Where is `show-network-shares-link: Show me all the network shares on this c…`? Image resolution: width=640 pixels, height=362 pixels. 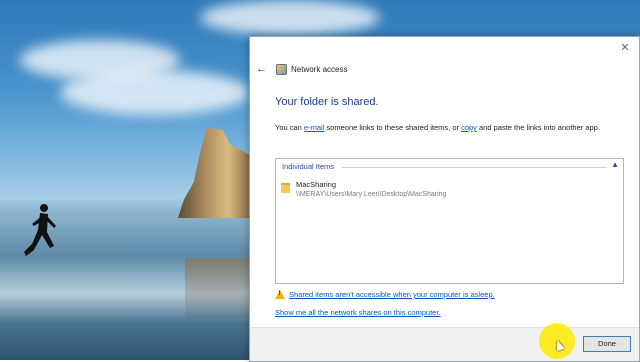 show-network-shares-link: Show me all the network shares on this c… is located at coordinates (358, 312).